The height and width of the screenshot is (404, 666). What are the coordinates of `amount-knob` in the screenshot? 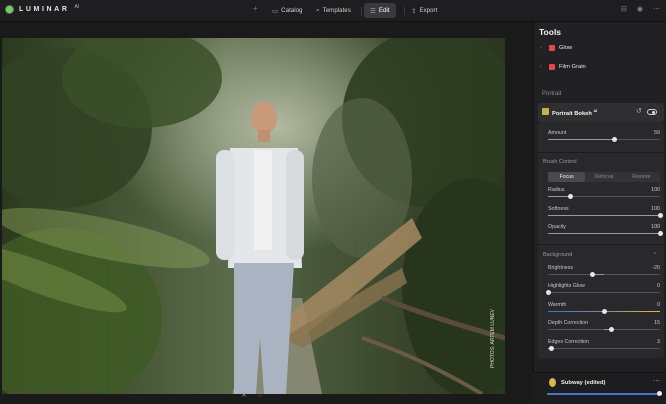 It's located at (614, 139).